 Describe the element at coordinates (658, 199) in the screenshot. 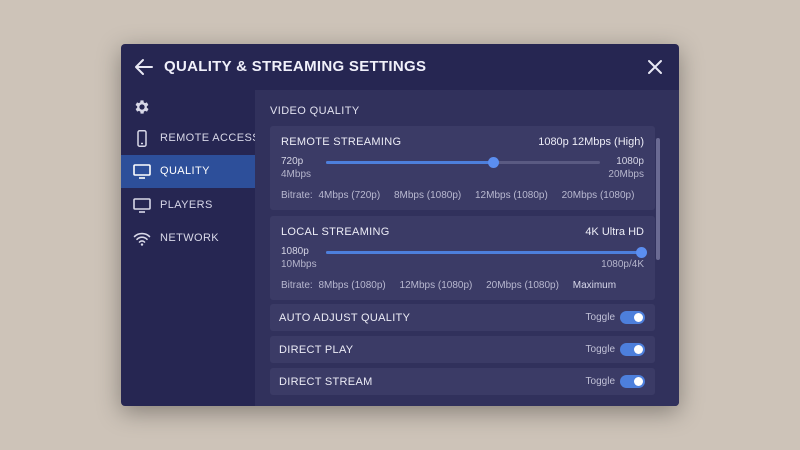

I see `content-scrollbar` at that location.